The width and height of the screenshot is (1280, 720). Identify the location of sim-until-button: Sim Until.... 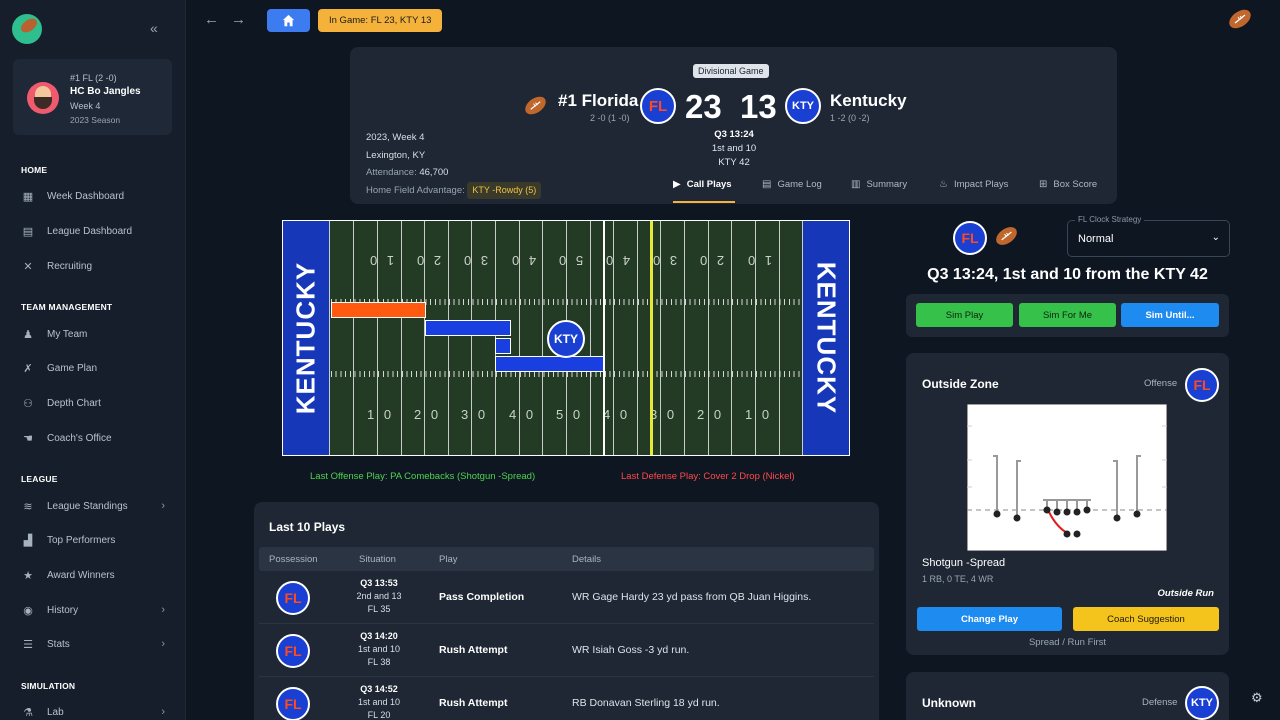
(1170, 315).